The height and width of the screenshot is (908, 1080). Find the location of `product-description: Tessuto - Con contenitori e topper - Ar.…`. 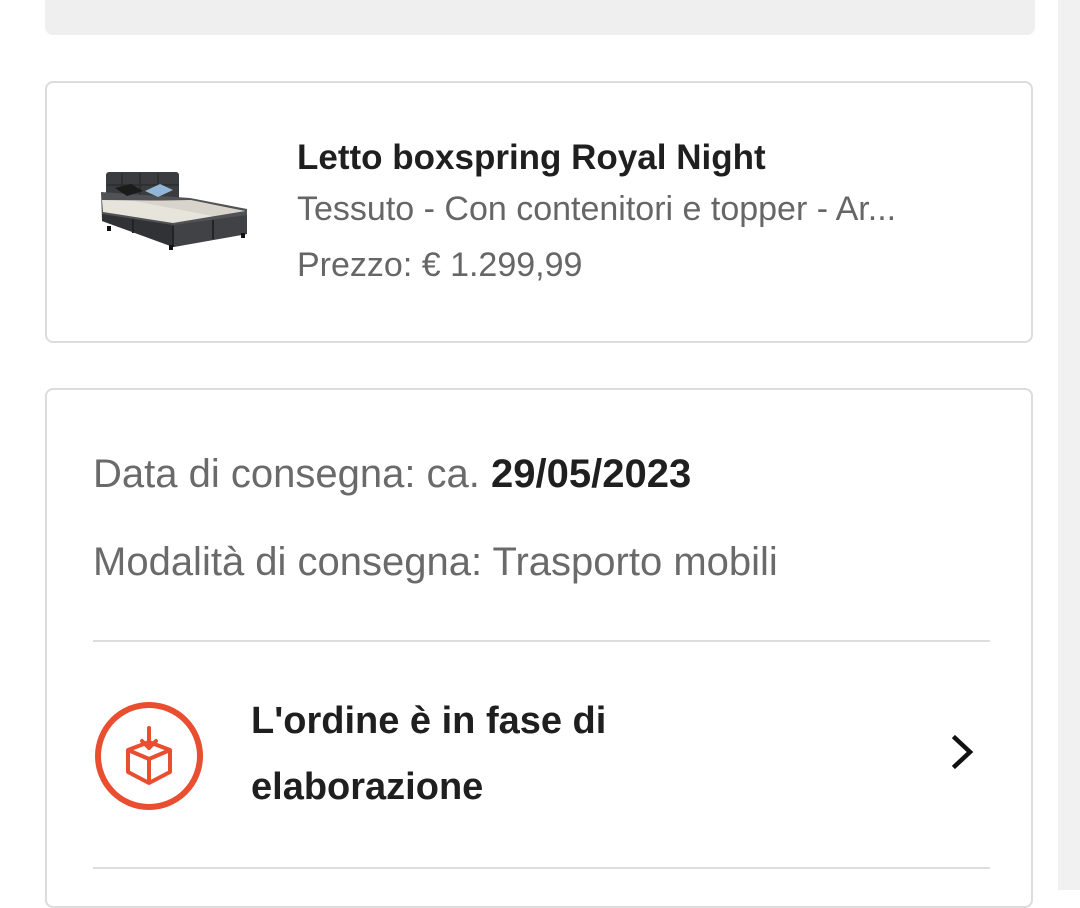

product-description: Tessuto - Con contenitori e topper - Ar.… is located at coordinates (597, 209).